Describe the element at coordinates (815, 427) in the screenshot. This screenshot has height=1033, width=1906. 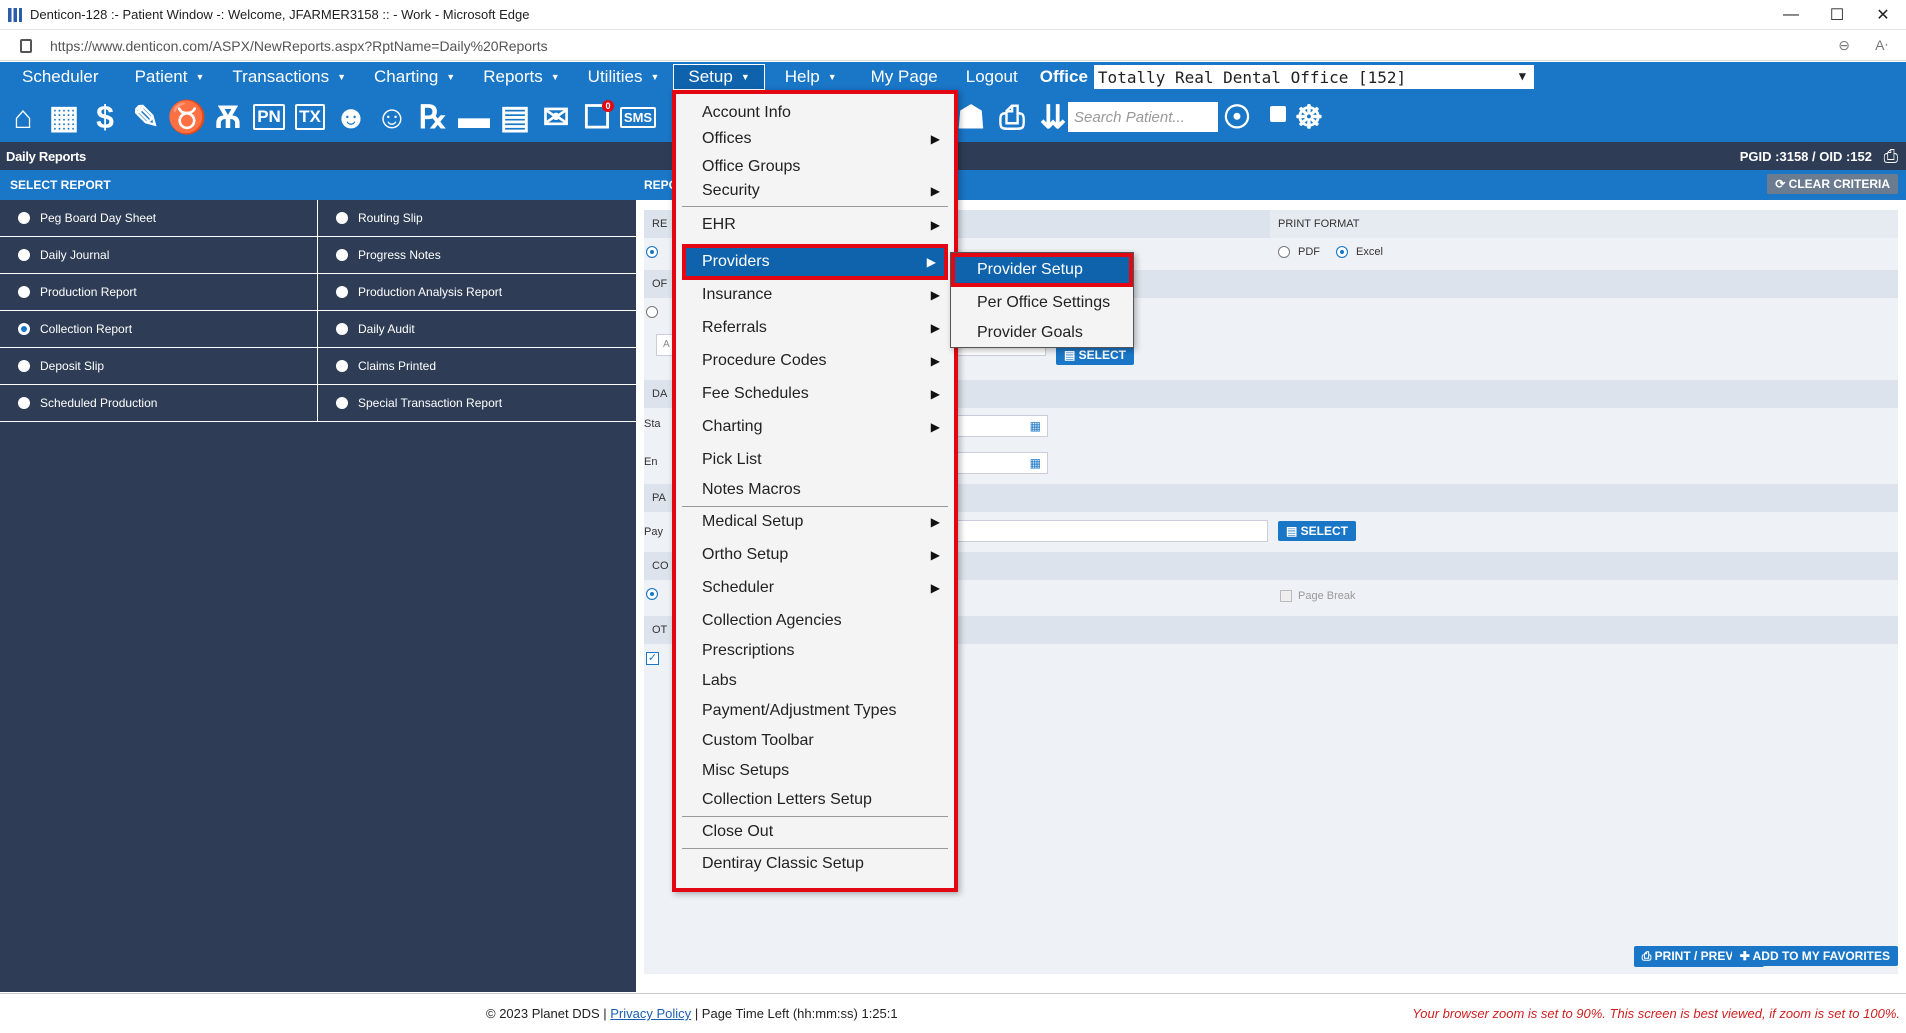
I see `setup-item-charting: Charting ▶` at that location.